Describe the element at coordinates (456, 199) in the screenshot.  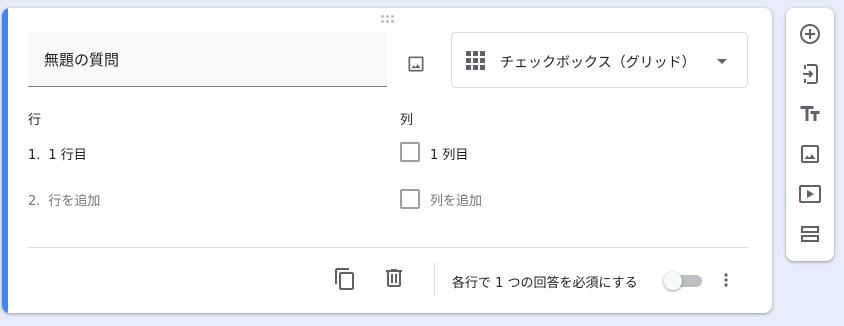
I see `add-column-label: 列を追加` at that location.